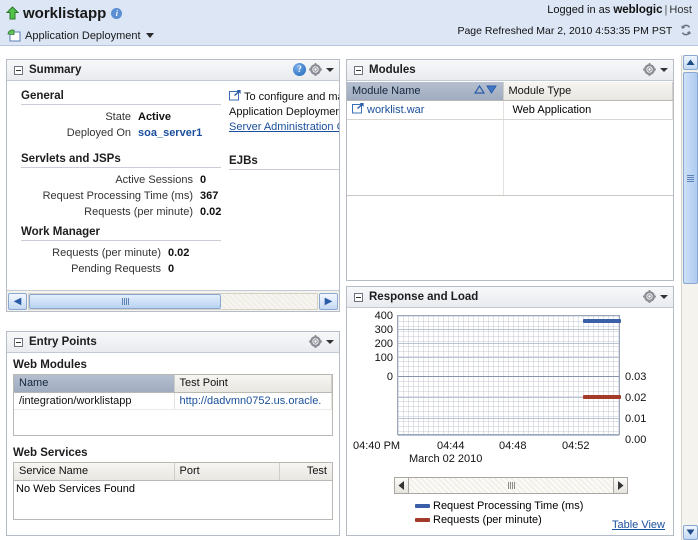  I want to click on web-services-grid: Service Name Port Test, so click(173, 472).